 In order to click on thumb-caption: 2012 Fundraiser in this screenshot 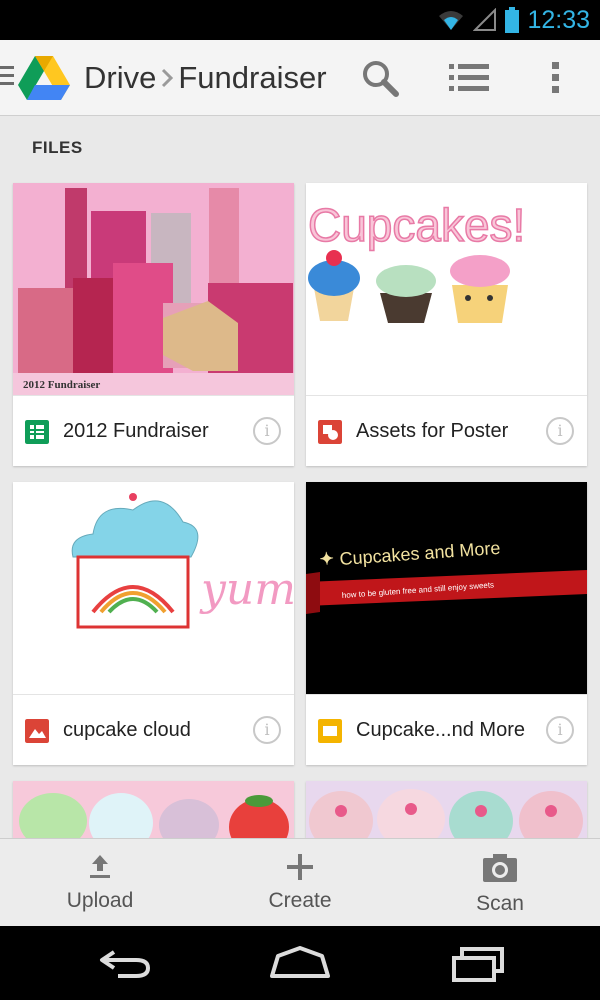, I will do `click(61, 385)`.